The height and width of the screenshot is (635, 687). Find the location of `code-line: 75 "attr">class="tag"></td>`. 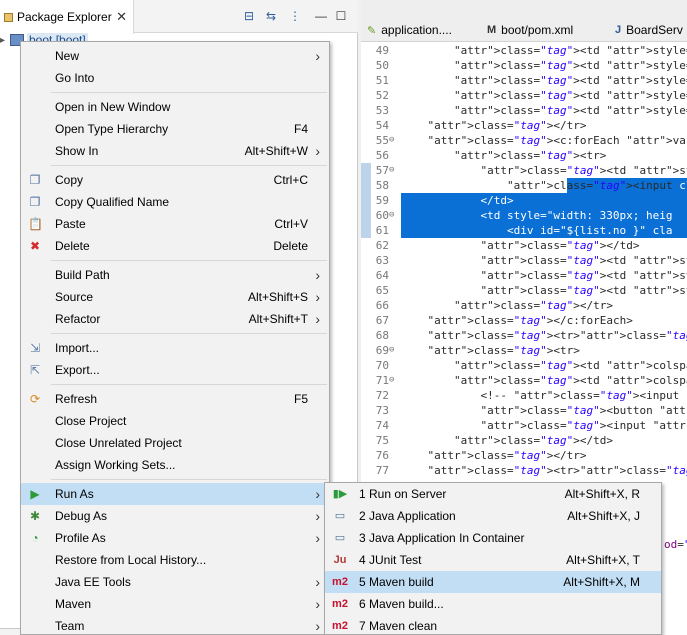

code-line: 75 "attr">class="tag"></td> is located at coordinates (524, 440).